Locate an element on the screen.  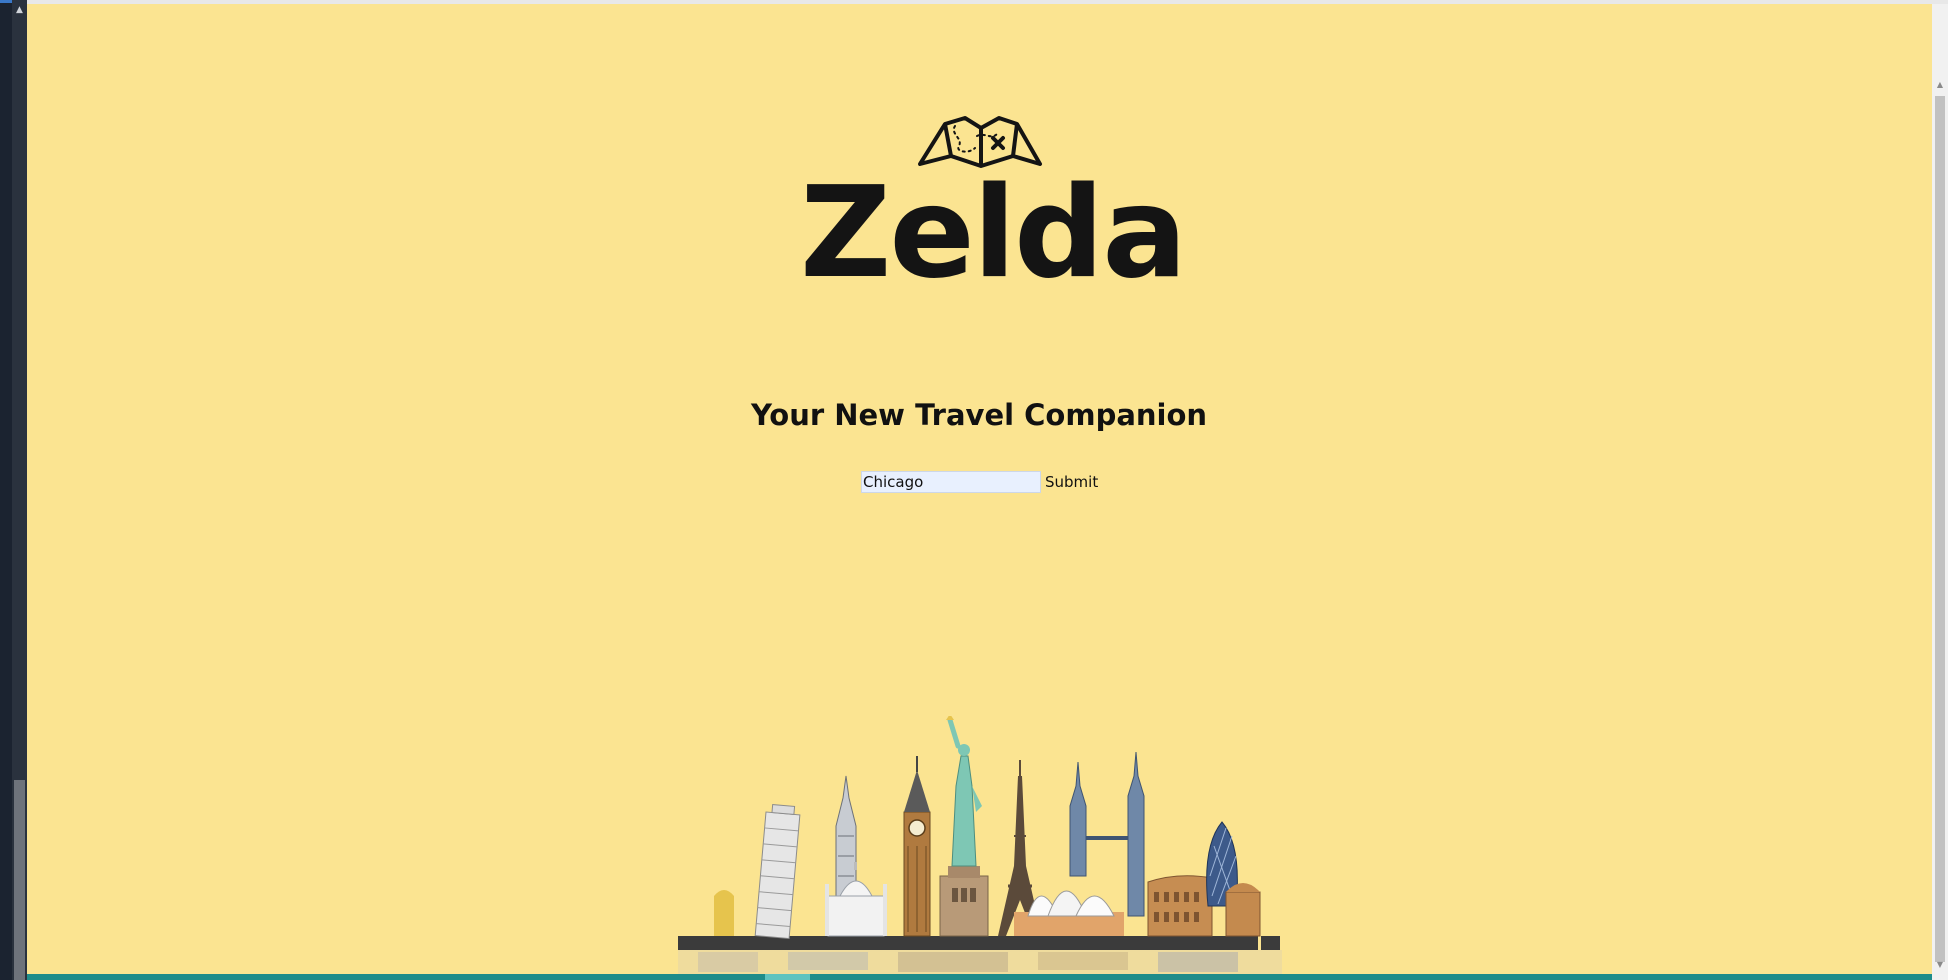
bottom-status-bar is located at coordinates (979, 977).